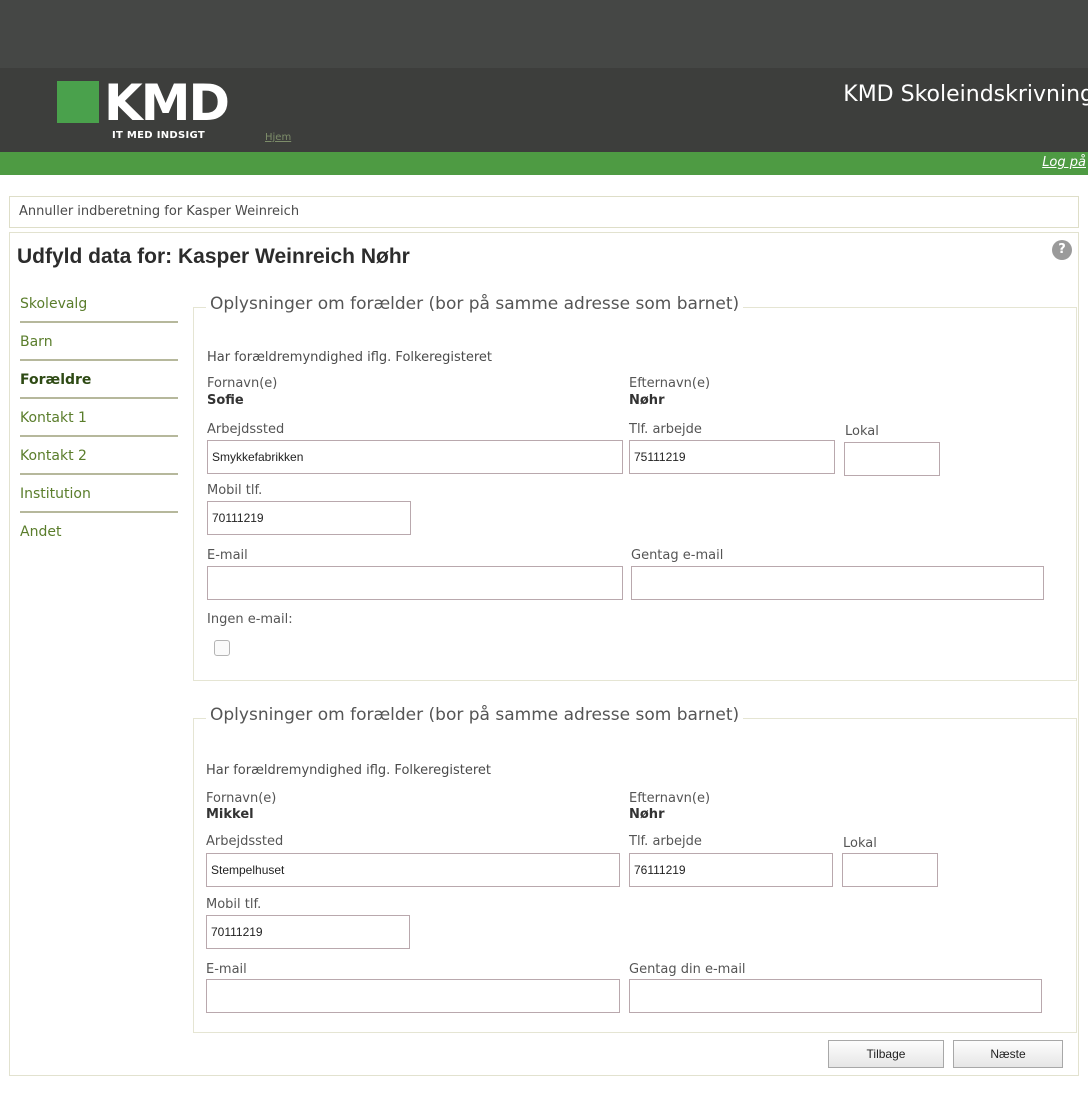  I want to click on firstname-value: Mikkel, so click(230, 814).